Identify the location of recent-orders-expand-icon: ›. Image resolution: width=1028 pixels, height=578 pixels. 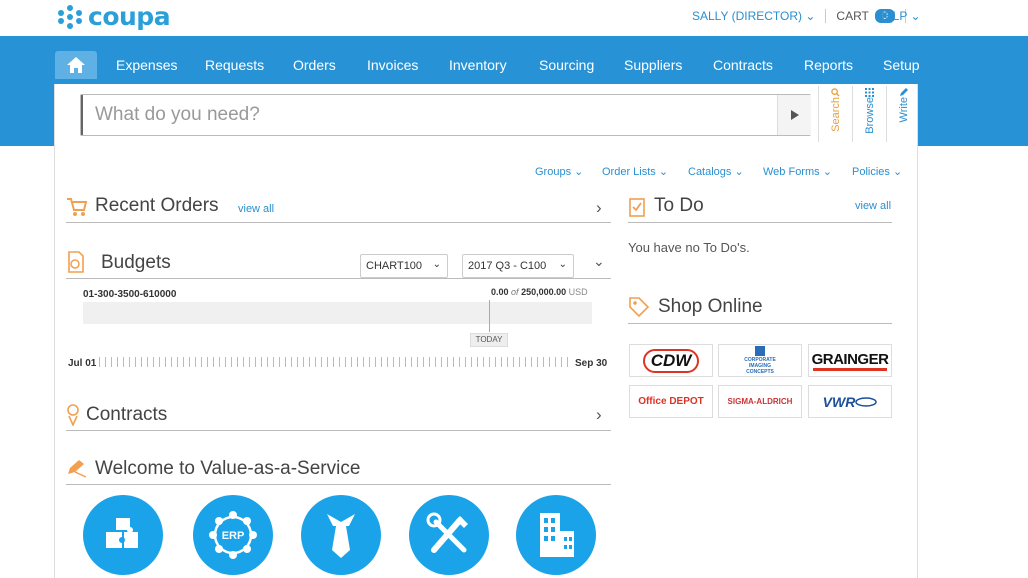
(599, 208).